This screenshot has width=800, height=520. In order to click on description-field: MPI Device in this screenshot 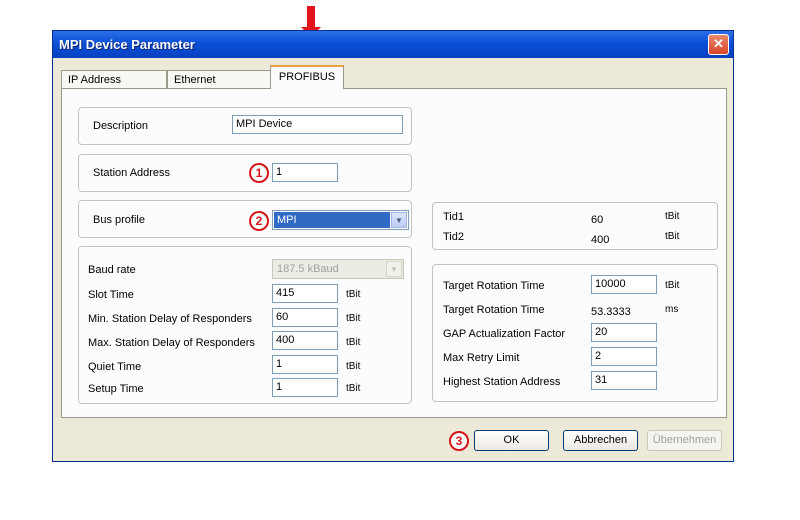, I will do `click(317, 124)`.